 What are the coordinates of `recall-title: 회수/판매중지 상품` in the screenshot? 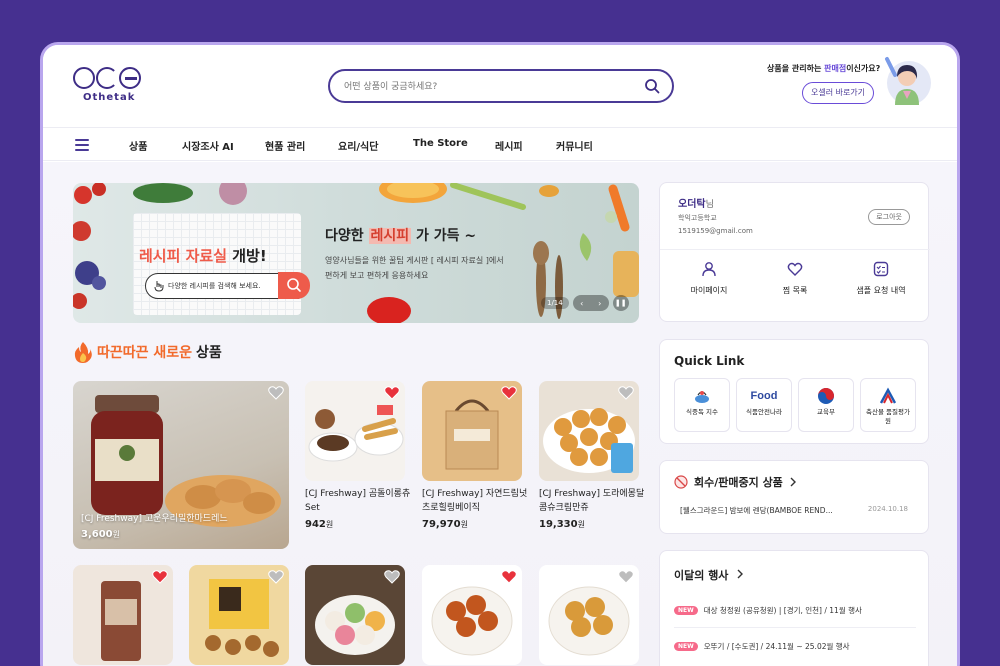 It's located at (735, 482).